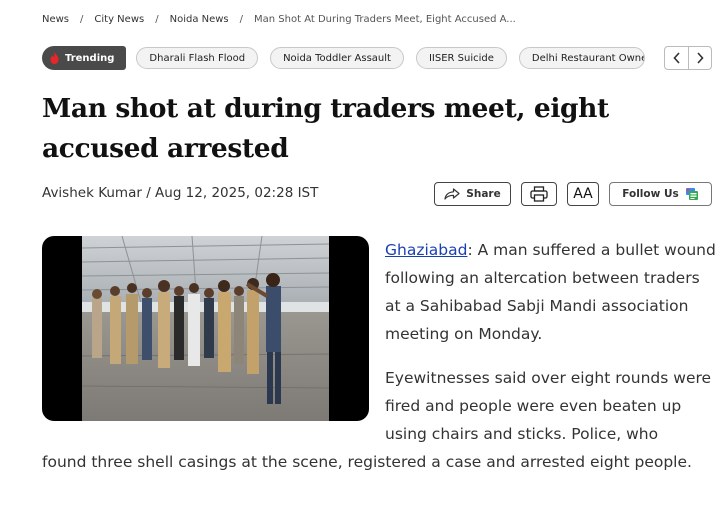 This screenshot has width=728, height=510. Describe the element at coordinates (650, 194) in the screenshot. I see `follow-label: Follow Us` at that location.